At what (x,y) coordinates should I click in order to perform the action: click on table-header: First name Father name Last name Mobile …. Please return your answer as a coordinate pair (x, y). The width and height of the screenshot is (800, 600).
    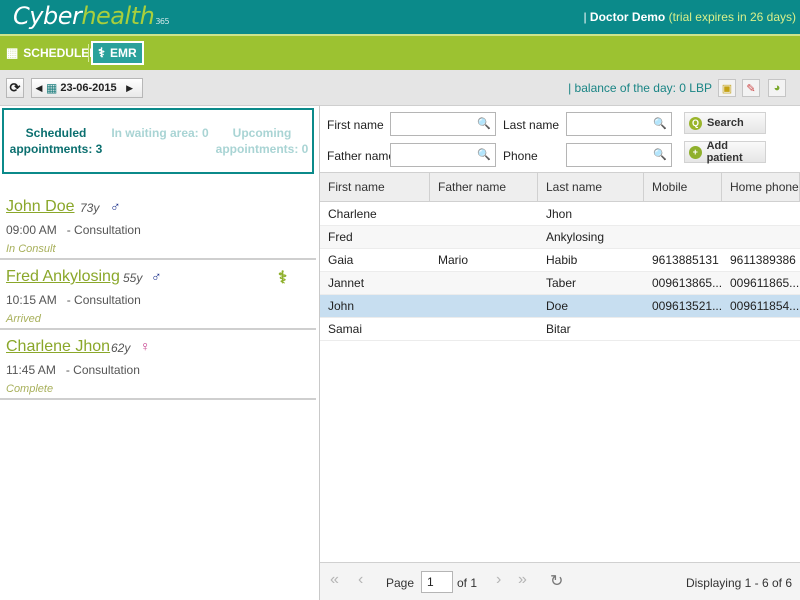
    Looking at the image, I should click on (560, 187).